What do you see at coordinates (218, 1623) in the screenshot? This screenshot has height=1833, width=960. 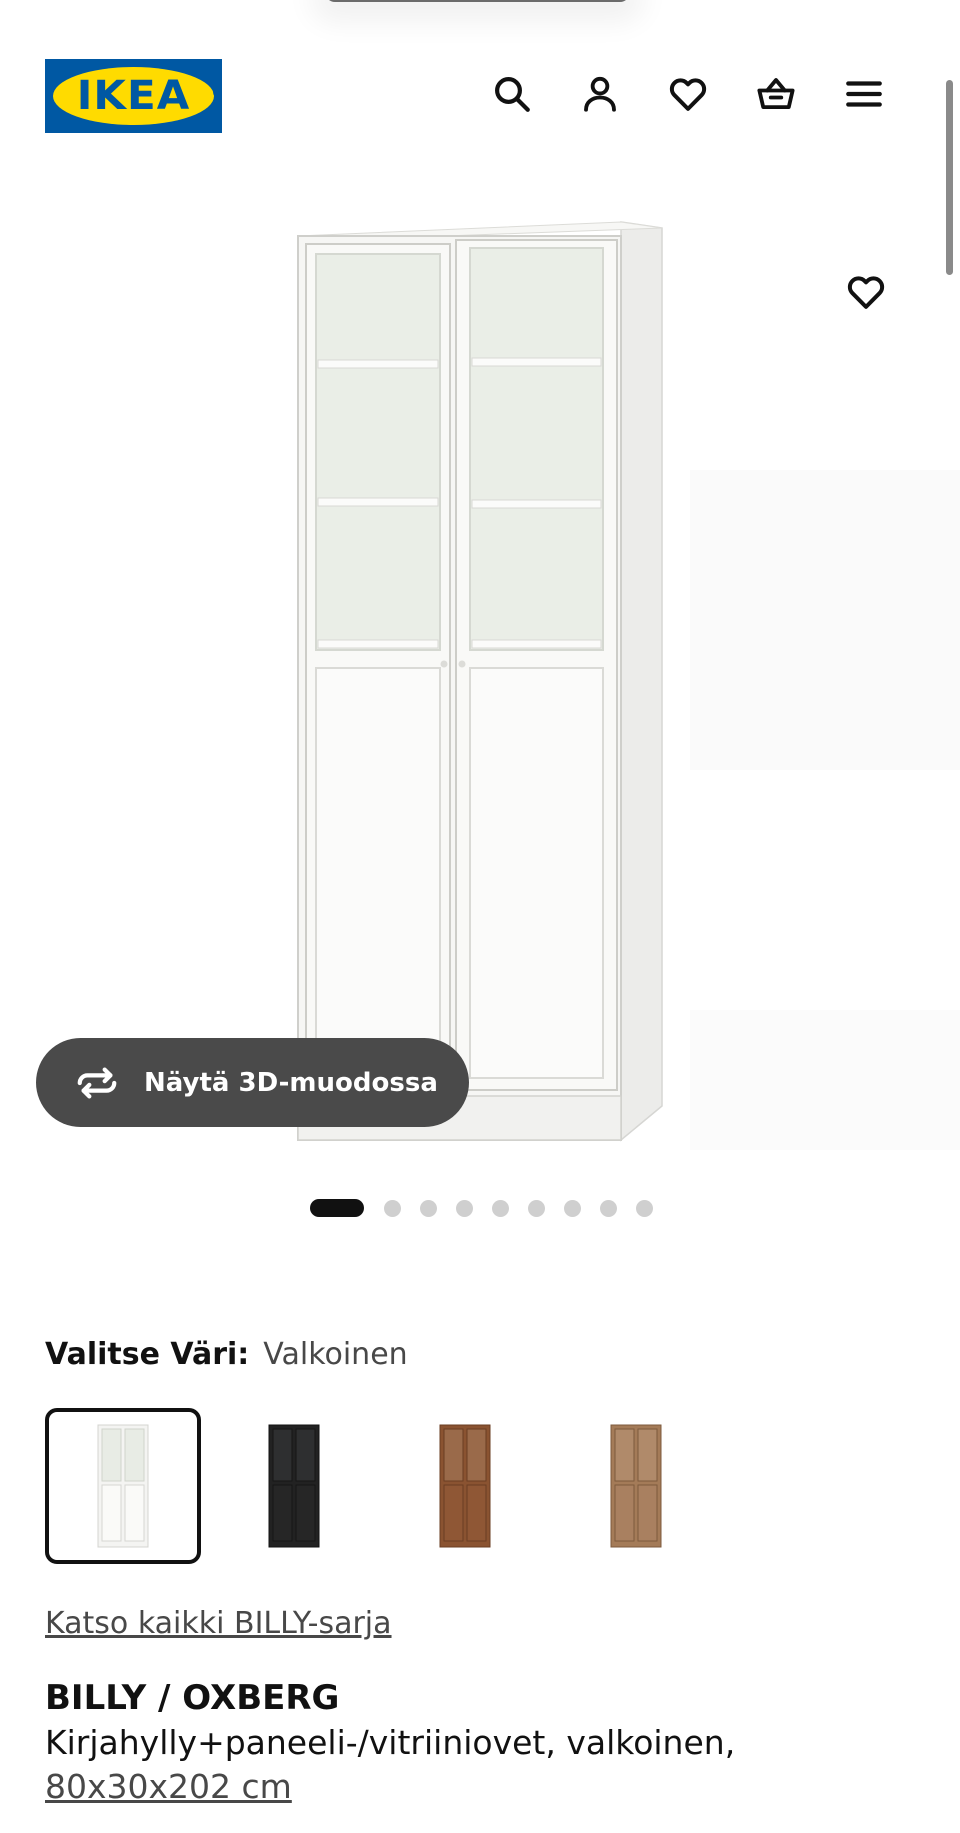 I see `view-series-link: Katso kaikki BILLY-sarja` at bounding box center [218, 1623].